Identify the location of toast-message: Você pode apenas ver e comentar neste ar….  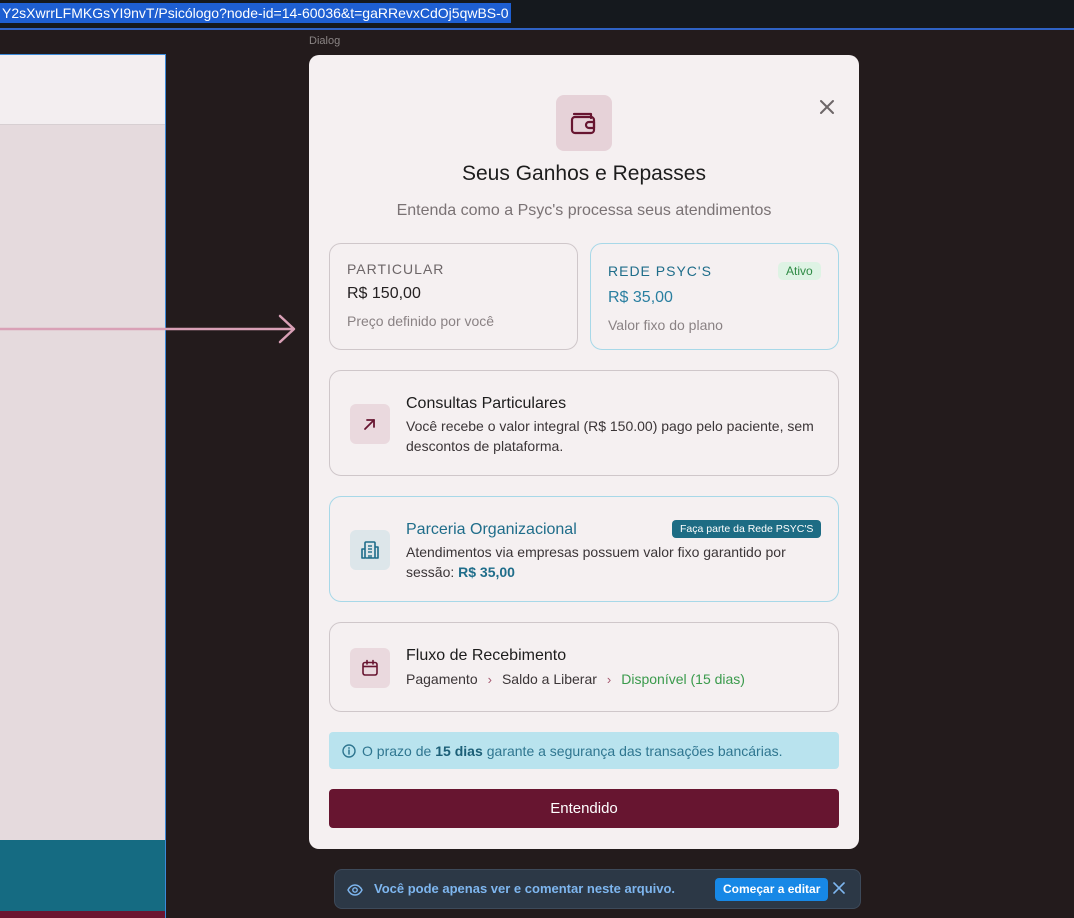
(525, 888).